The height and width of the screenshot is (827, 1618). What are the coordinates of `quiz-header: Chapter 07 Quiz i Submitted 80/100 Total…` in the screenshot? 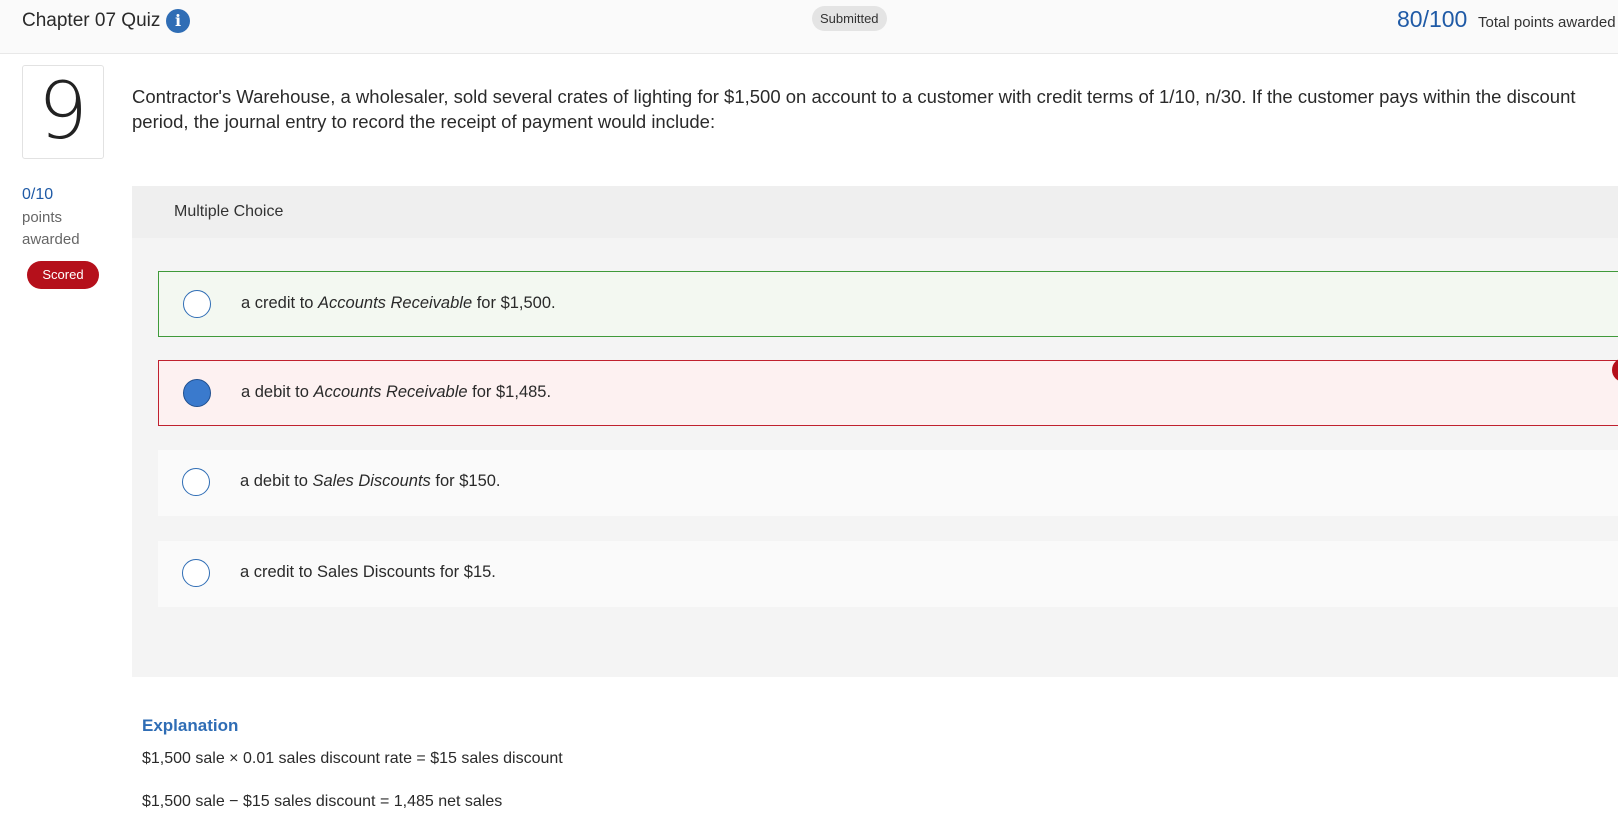 It's located at (809, 27).